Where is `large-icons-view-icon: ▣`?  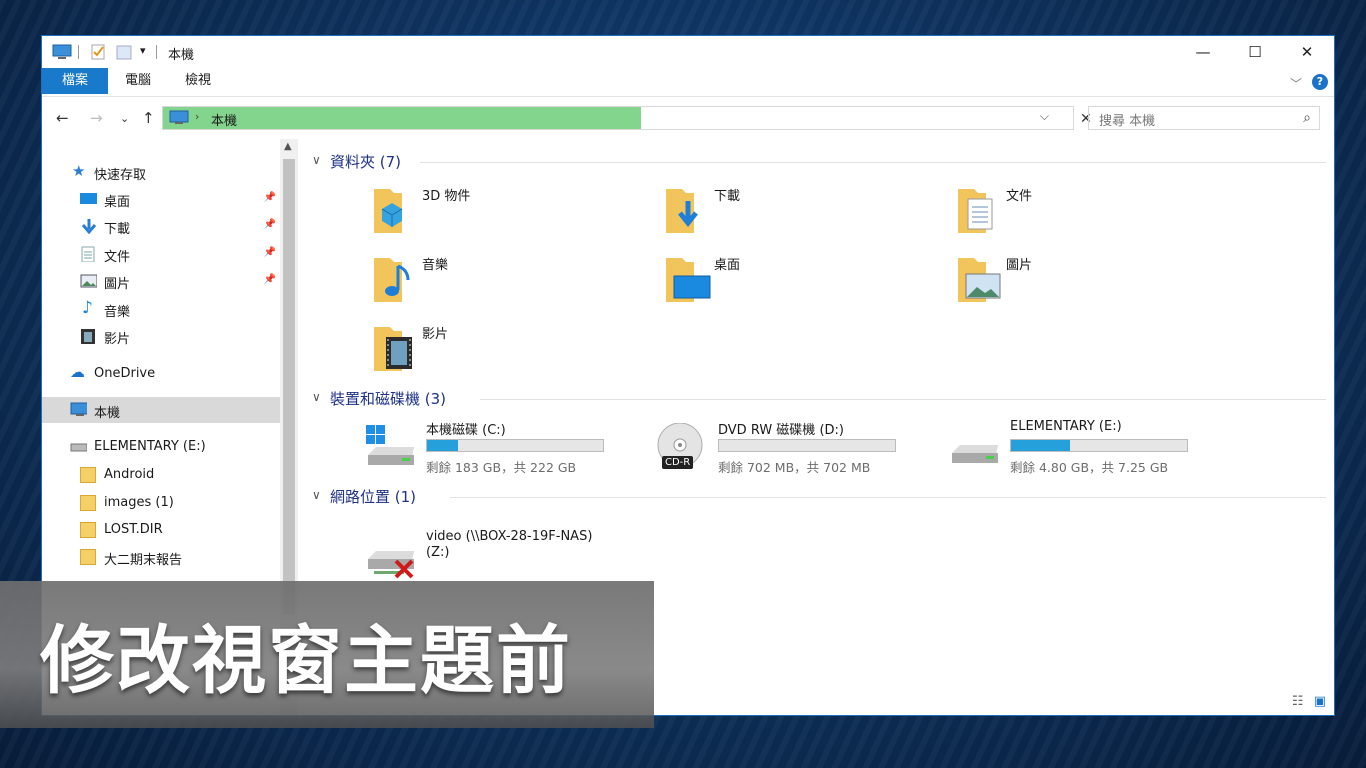
large-icons-view-icon: ▣ is located at coordinates (1320, 701).